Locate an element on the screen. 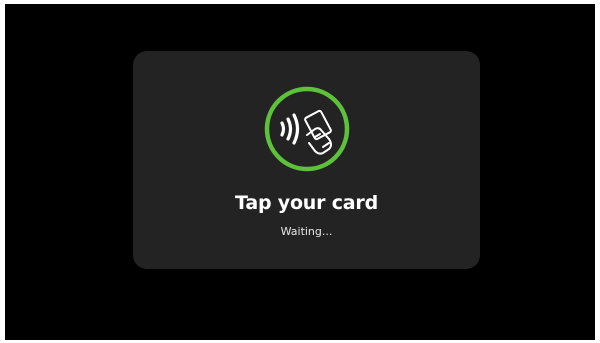 This screenshot has width=600, height=343. dialog-title: Tap your card is located at coordinates (306, 203).